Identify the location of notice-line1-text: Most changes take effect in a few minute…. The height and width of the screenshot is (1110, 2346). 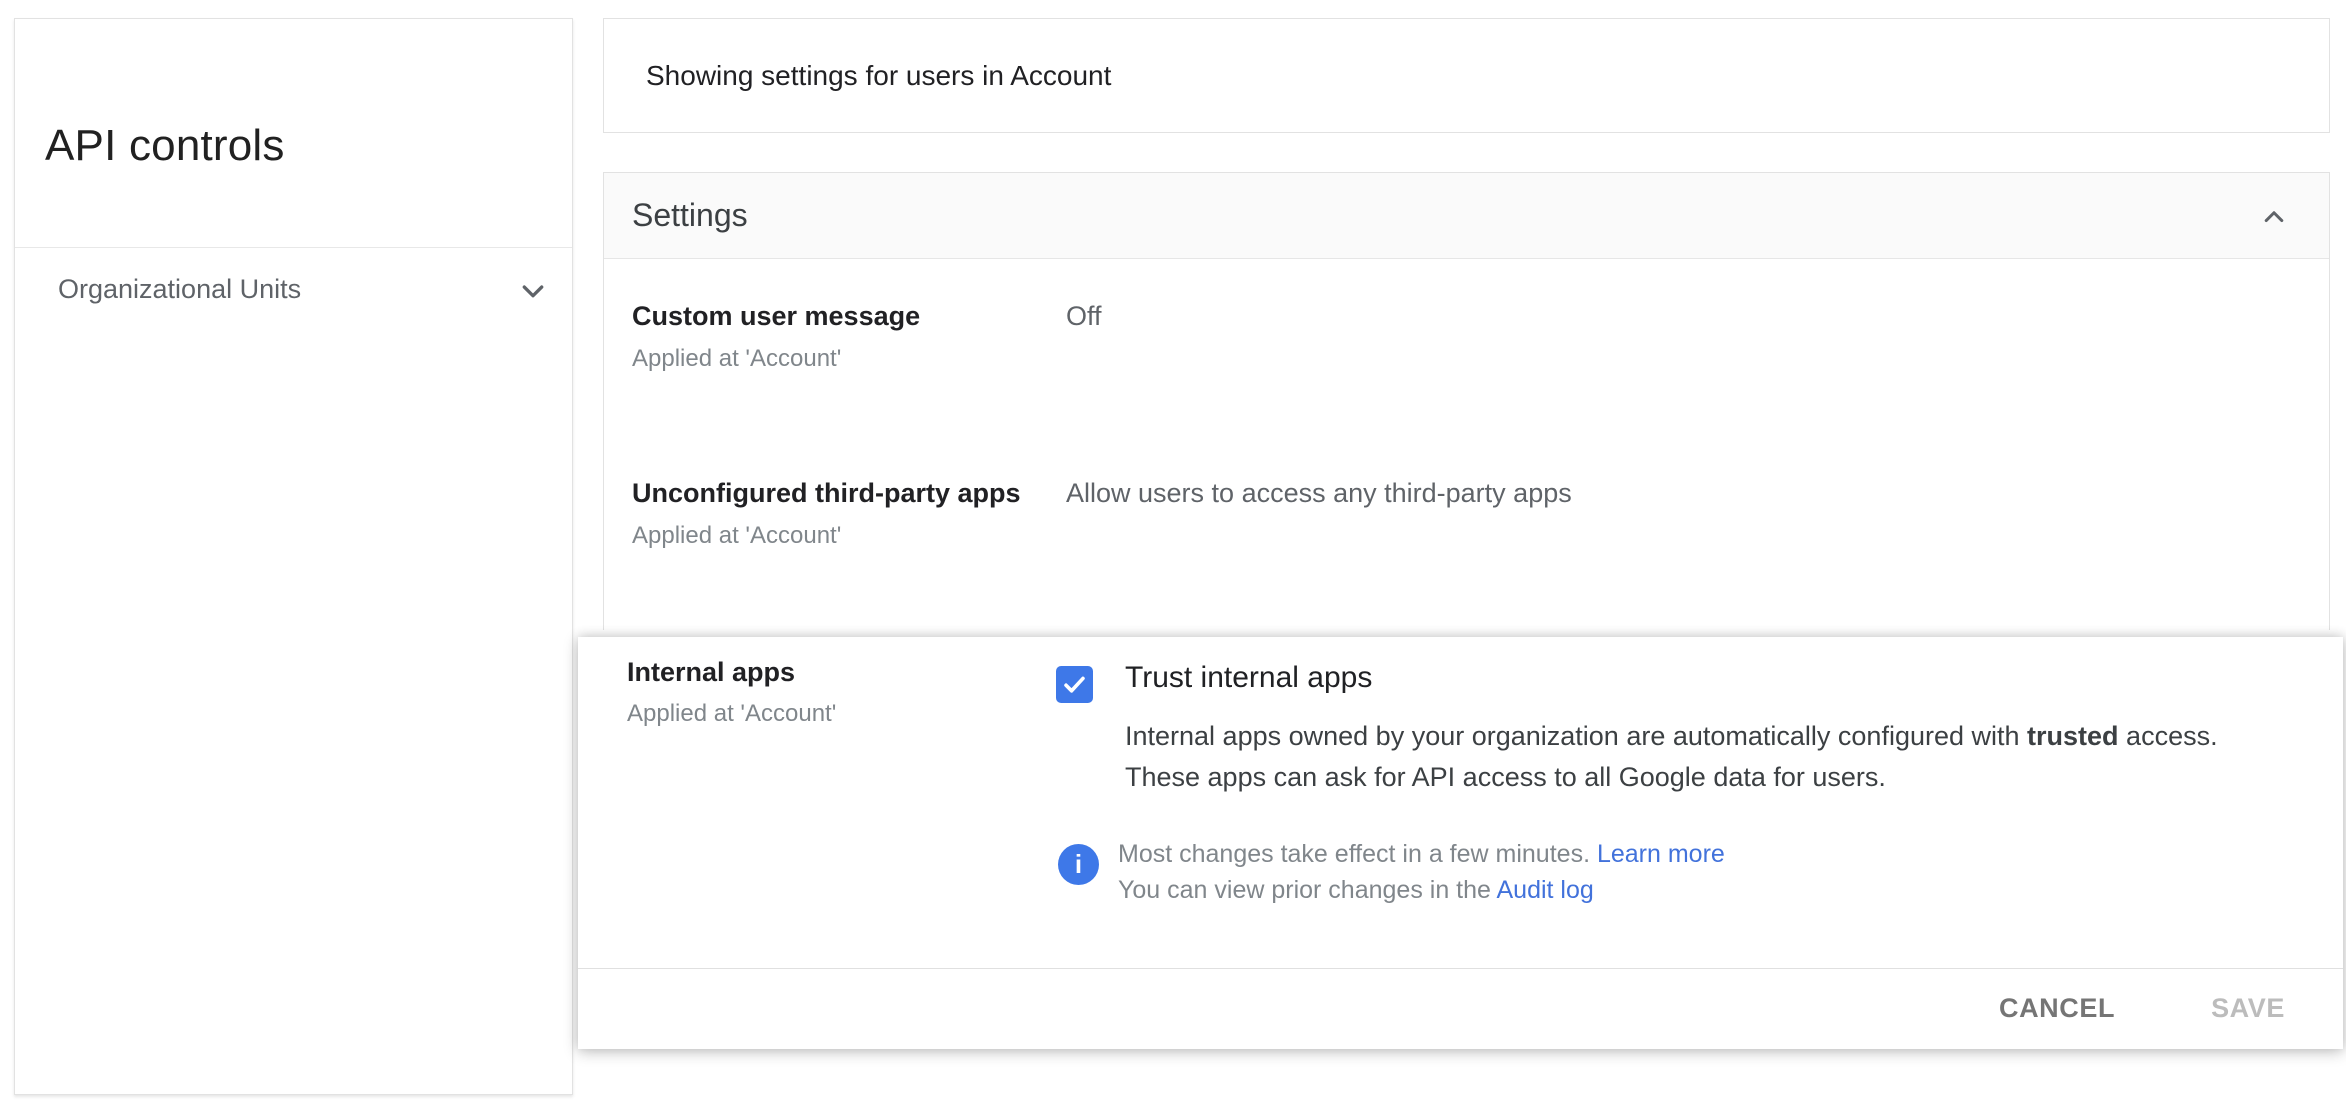
(1357, 854).